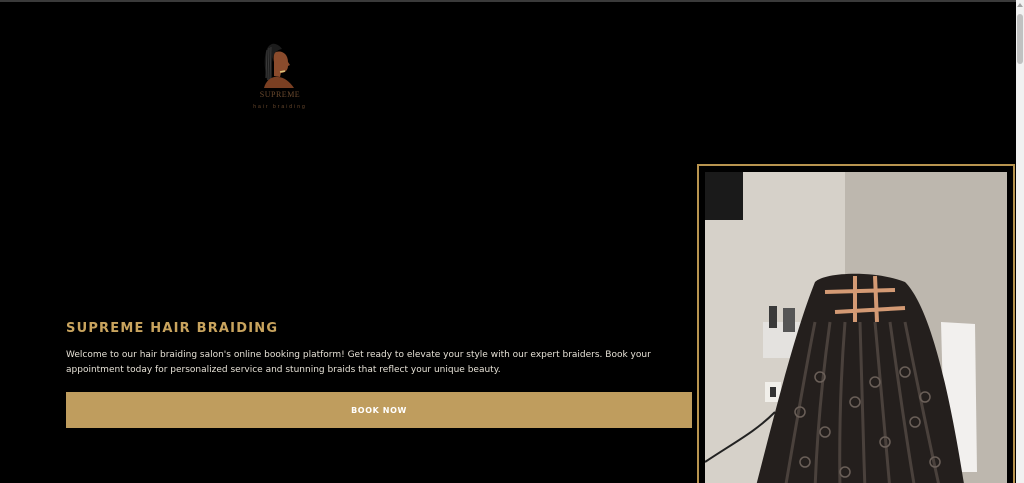 The image size is (1024, 483). What do you see at coordinates (508, 1) in the screenshot?
I see `top-border` at bounding box center [508, 1].